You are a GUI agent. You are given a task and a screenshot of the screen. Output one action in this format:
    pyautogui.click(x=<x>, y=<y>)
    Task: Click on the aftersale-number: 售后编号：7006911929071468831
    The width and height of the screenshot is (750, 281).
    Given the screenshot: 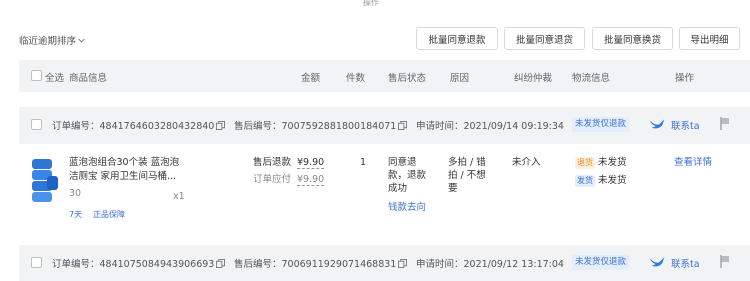 What is the action you would take?
    pyautogui.click(x=321, y=263)
    